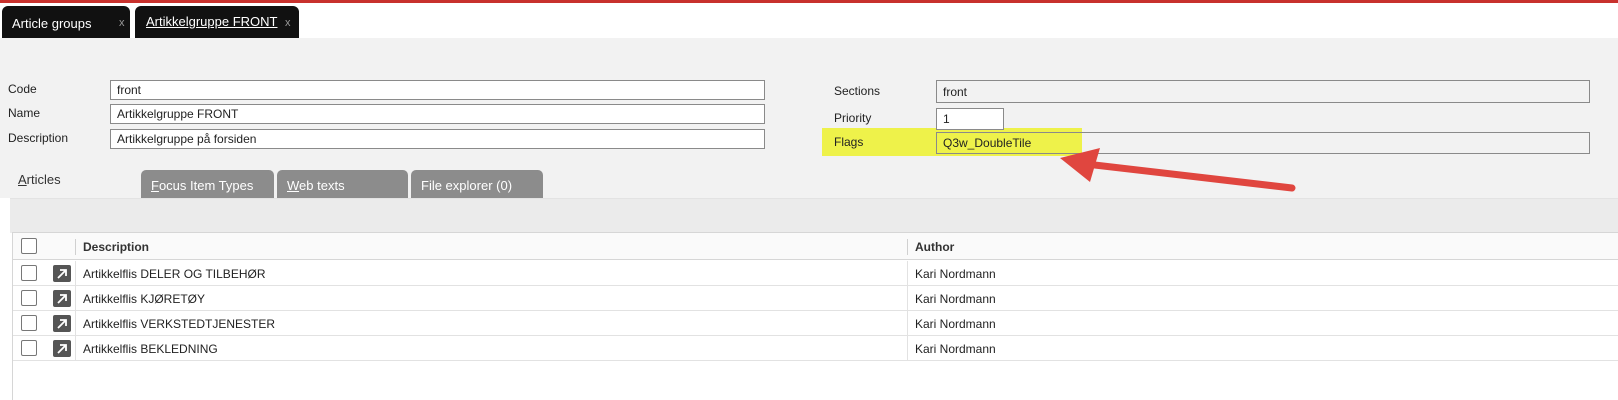  Describe the element at coordinates (437, 139) in the screenshot. I see `description-field` at that location.